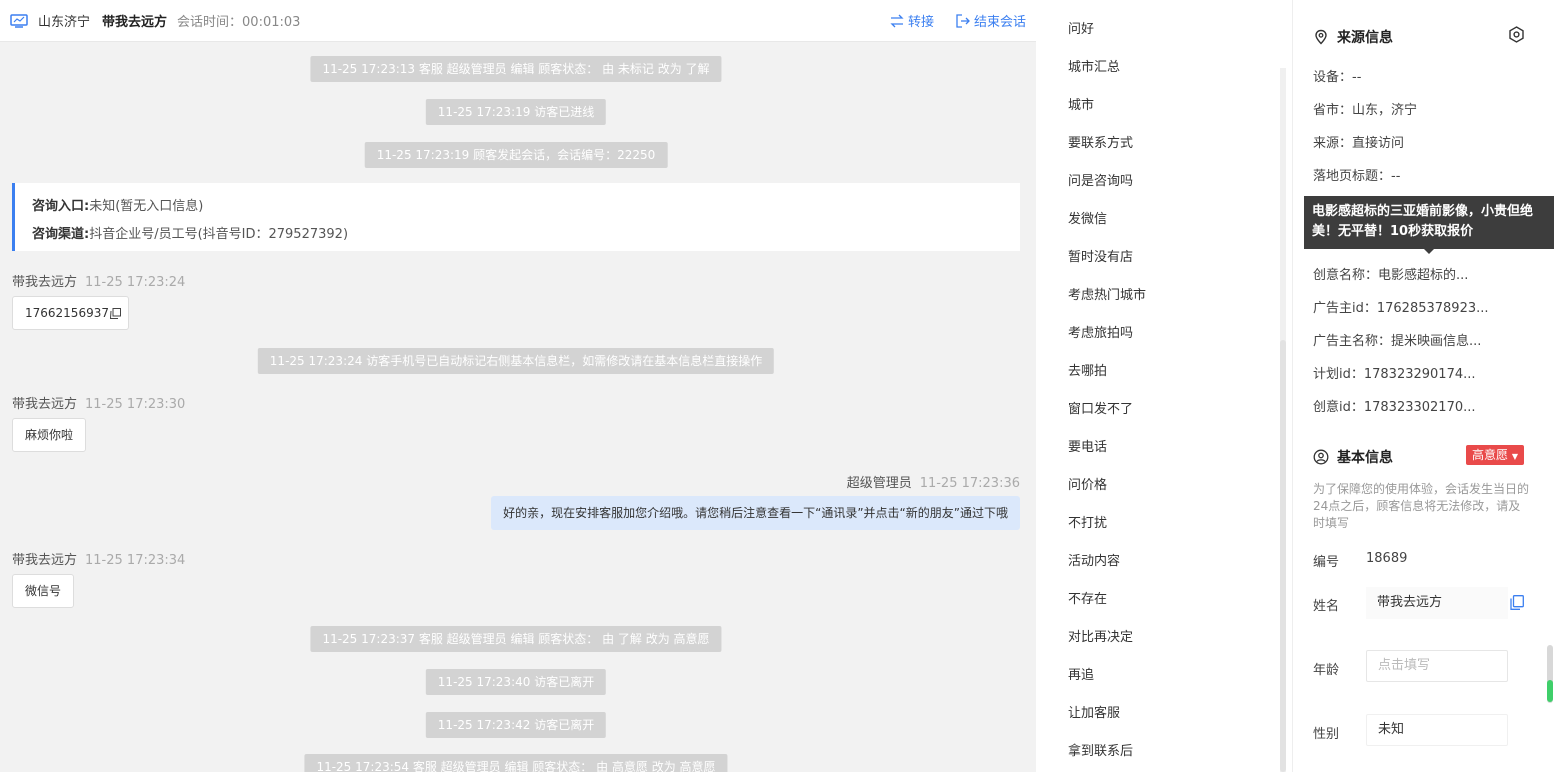 The width and height of the screenshot is (1557, 772). I want to click on system-message: 11-25 17:23:40 访客已离开, so click(516, 682).